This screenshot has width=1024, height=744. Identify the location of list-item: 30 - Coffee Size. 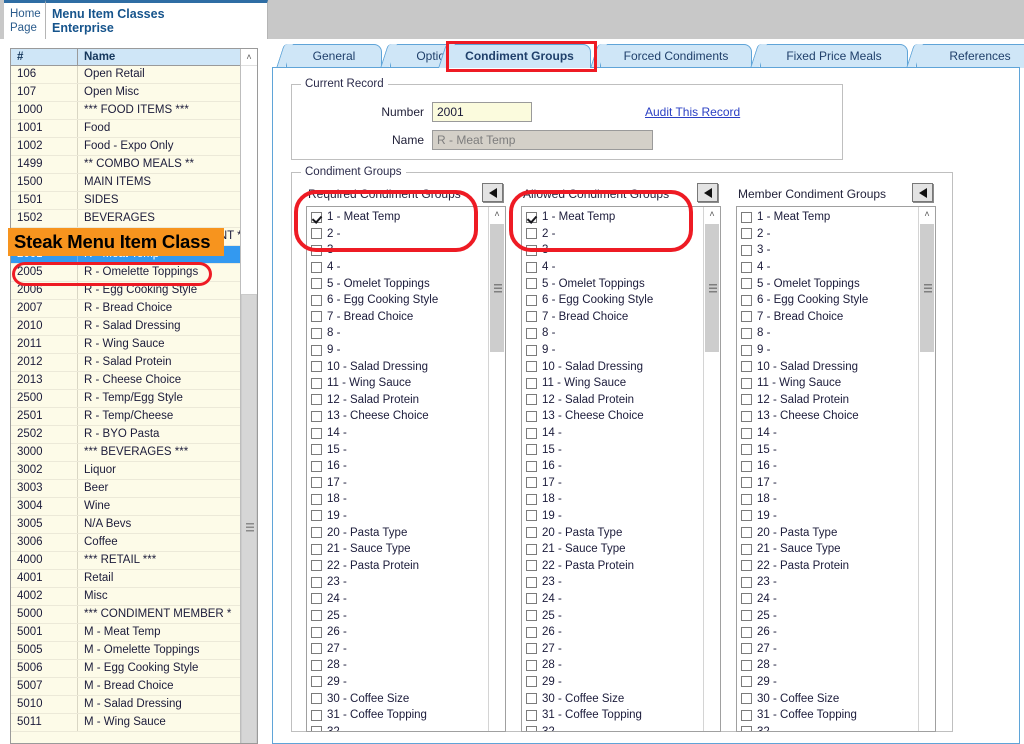
(827, 698).